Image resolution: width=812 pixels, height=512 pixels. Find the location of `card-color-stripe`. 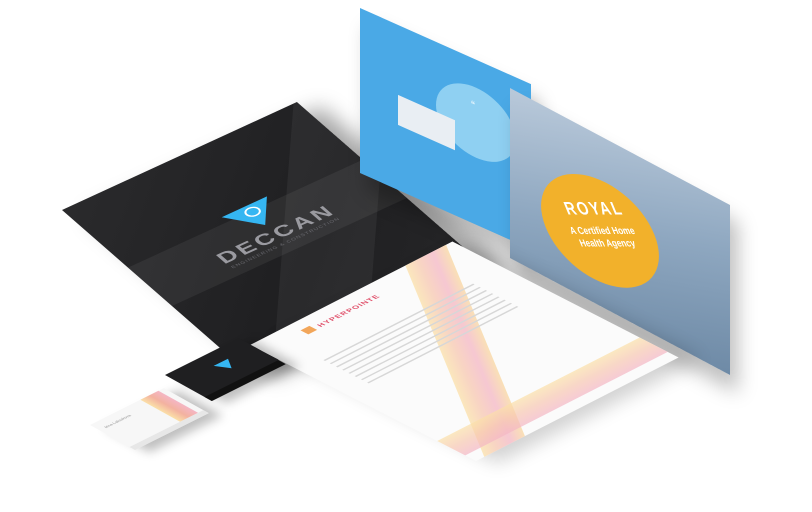

card-color-stripe is located at coordinates (169, 406).